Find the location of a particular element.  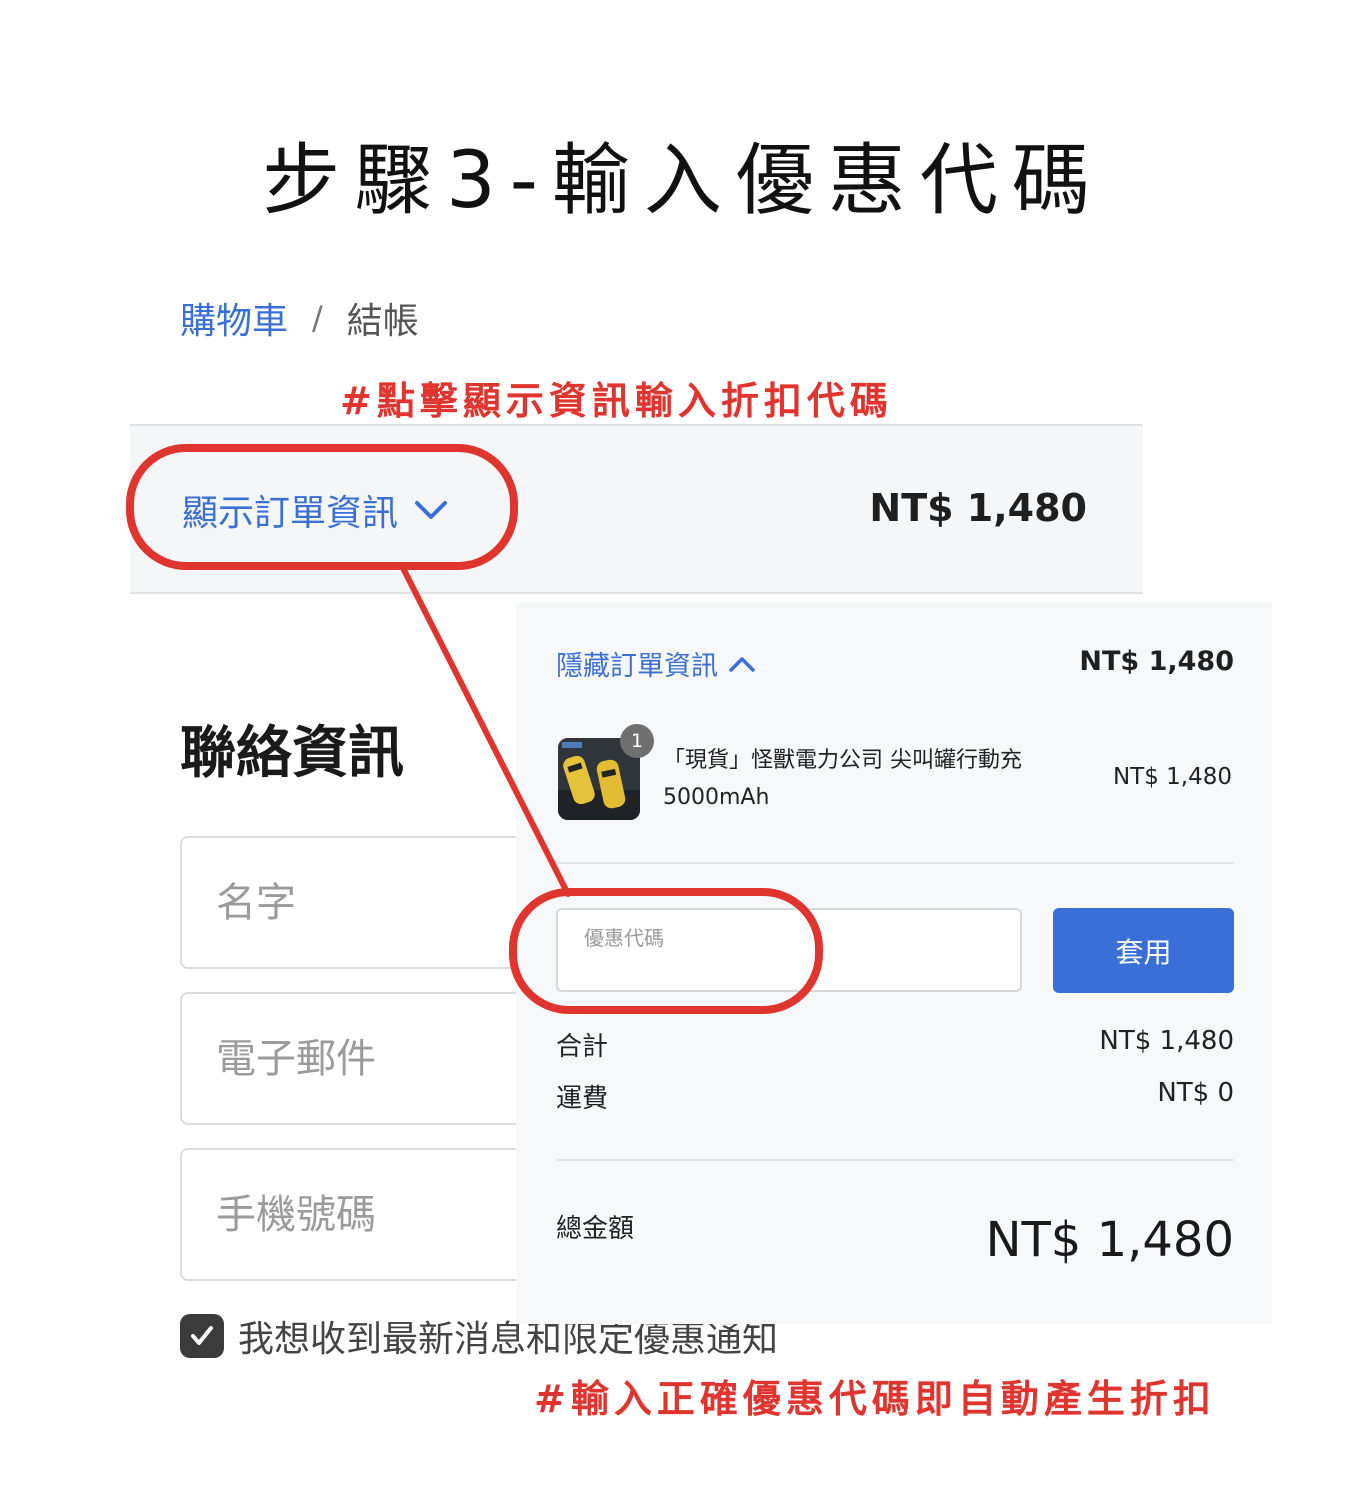

panel-total-price: NT$ 1,480 is located at coordinates (1156, 661).